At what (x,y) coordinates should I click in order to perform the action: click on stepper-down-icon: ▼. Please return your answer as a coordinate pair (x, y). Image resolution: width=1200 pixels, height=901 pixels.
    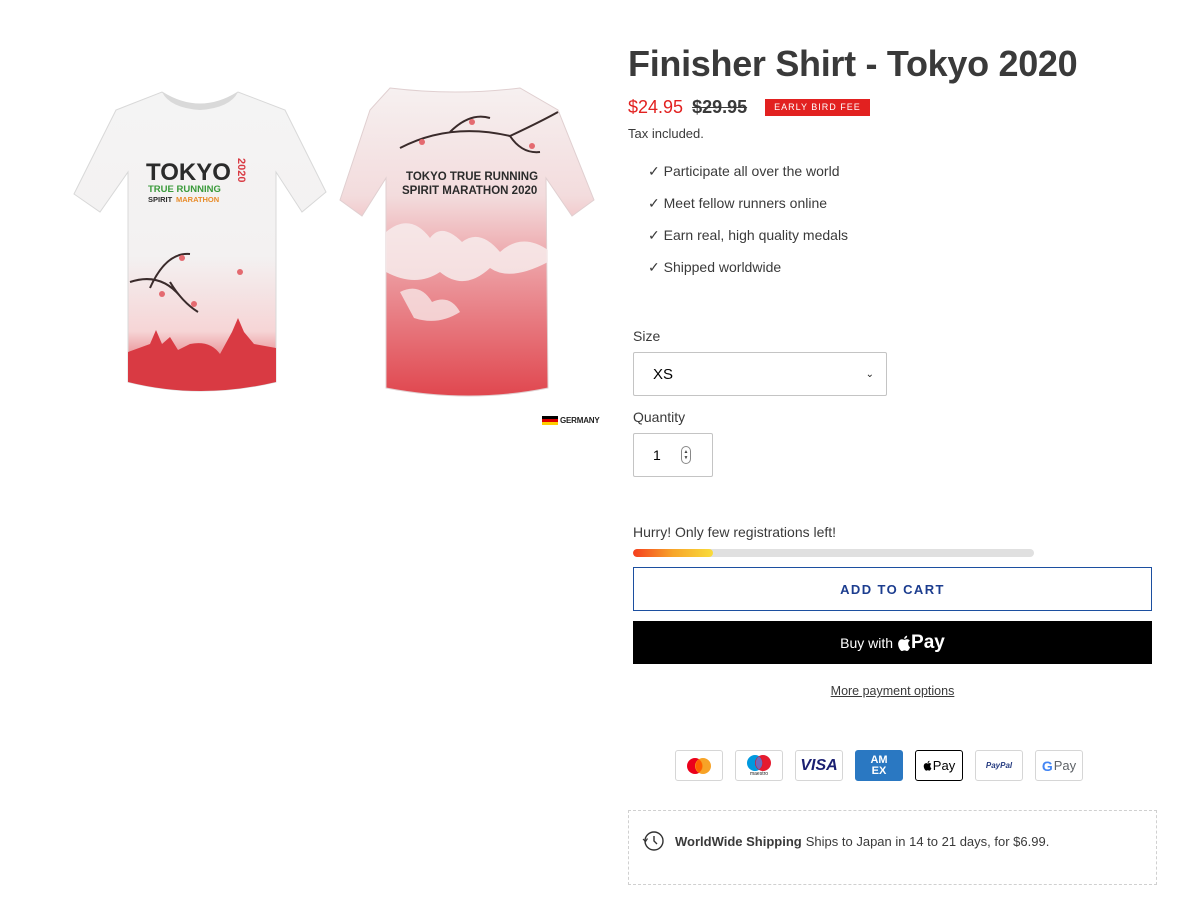
    Looking at the image, I should click on (686, 458).